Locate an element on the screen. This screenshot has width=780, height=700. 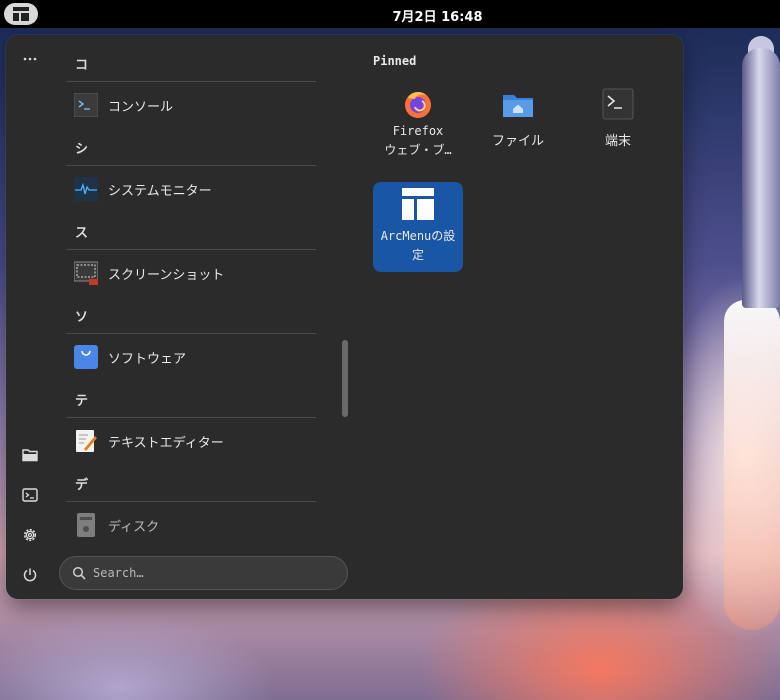
folder-home-icon is located at coordinates (518, 106).